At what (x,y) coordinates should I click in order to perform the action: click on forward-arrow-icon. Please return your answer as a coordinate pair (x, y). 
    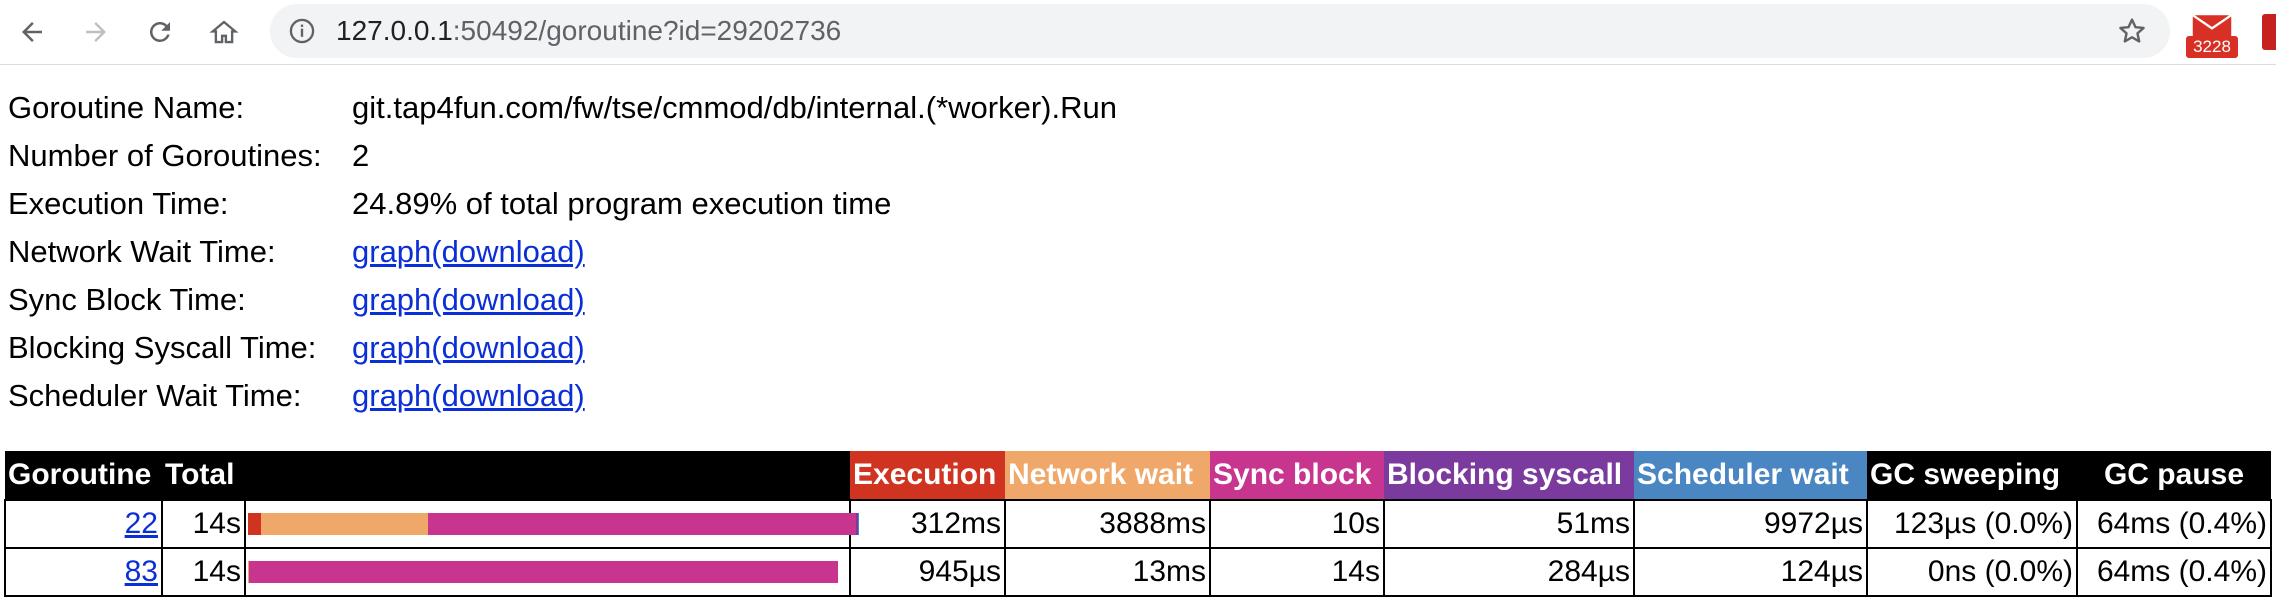
    Looking at the image, I should click on (96, 32).